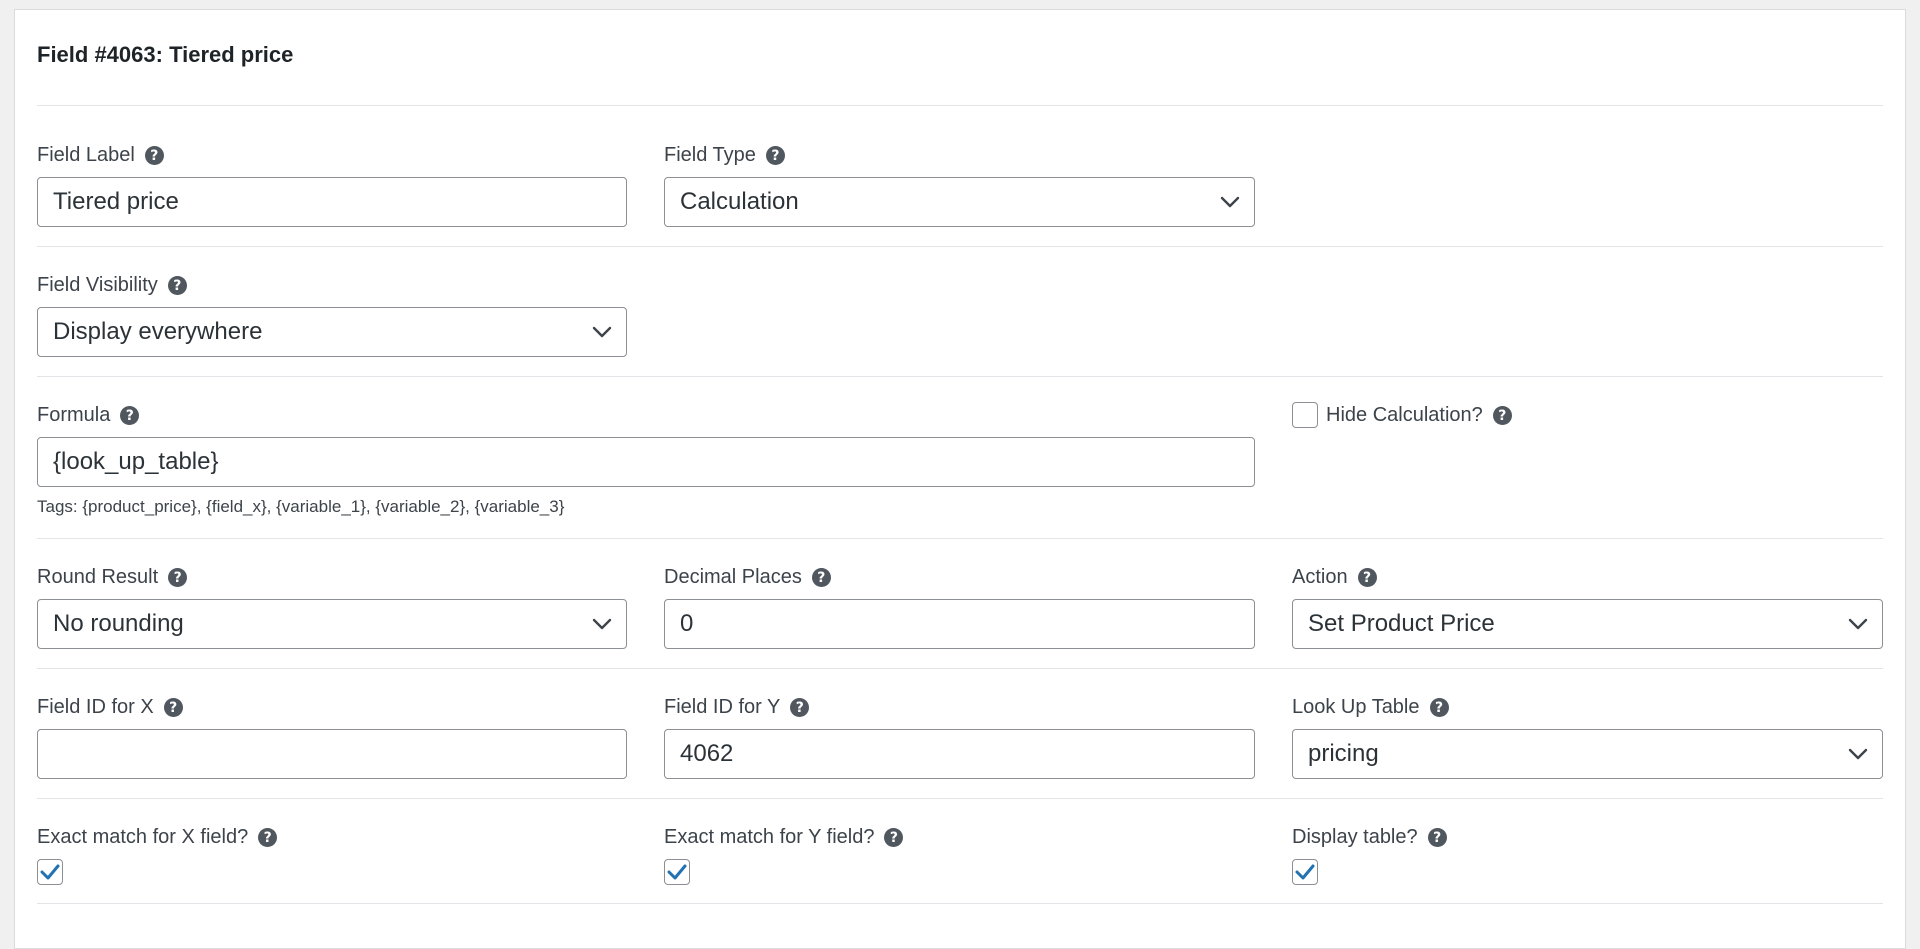 Image resolution: width=1920 pixels, height=949 pixels. Describe the element at coordinates (1401, 623) in the screenshot. I see `action-value: Set Product Price` at that location.